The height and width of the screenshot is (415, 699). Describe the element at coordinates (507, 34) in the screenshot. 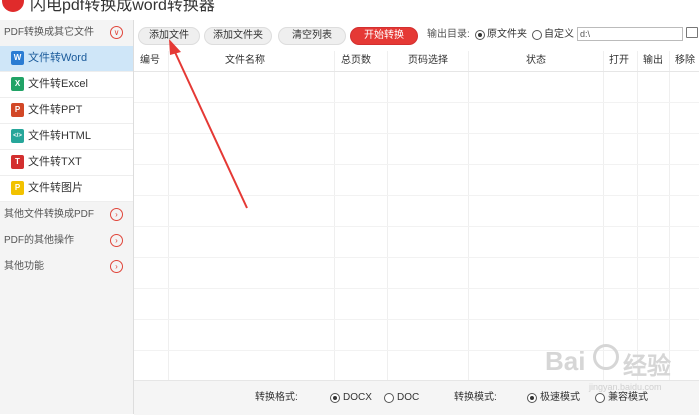

I see `original-folder-label: 原文件夹` at that location.